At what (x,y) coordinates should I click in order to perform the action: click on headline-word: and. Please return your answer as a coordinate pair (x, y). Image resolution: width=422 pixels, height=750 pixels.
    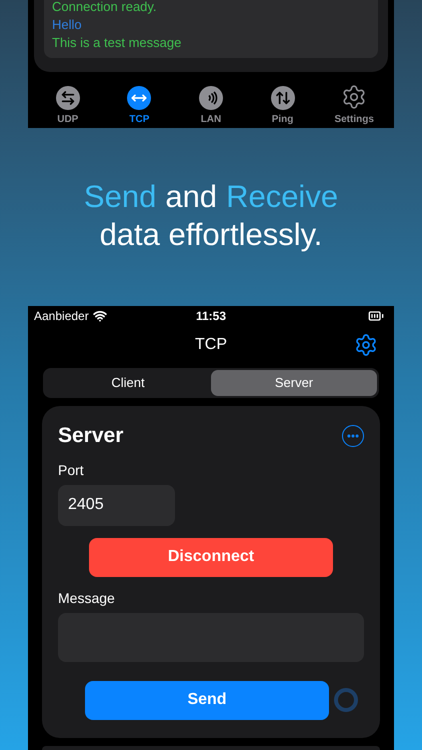
    Looking at the image, I should click on (191, 197).